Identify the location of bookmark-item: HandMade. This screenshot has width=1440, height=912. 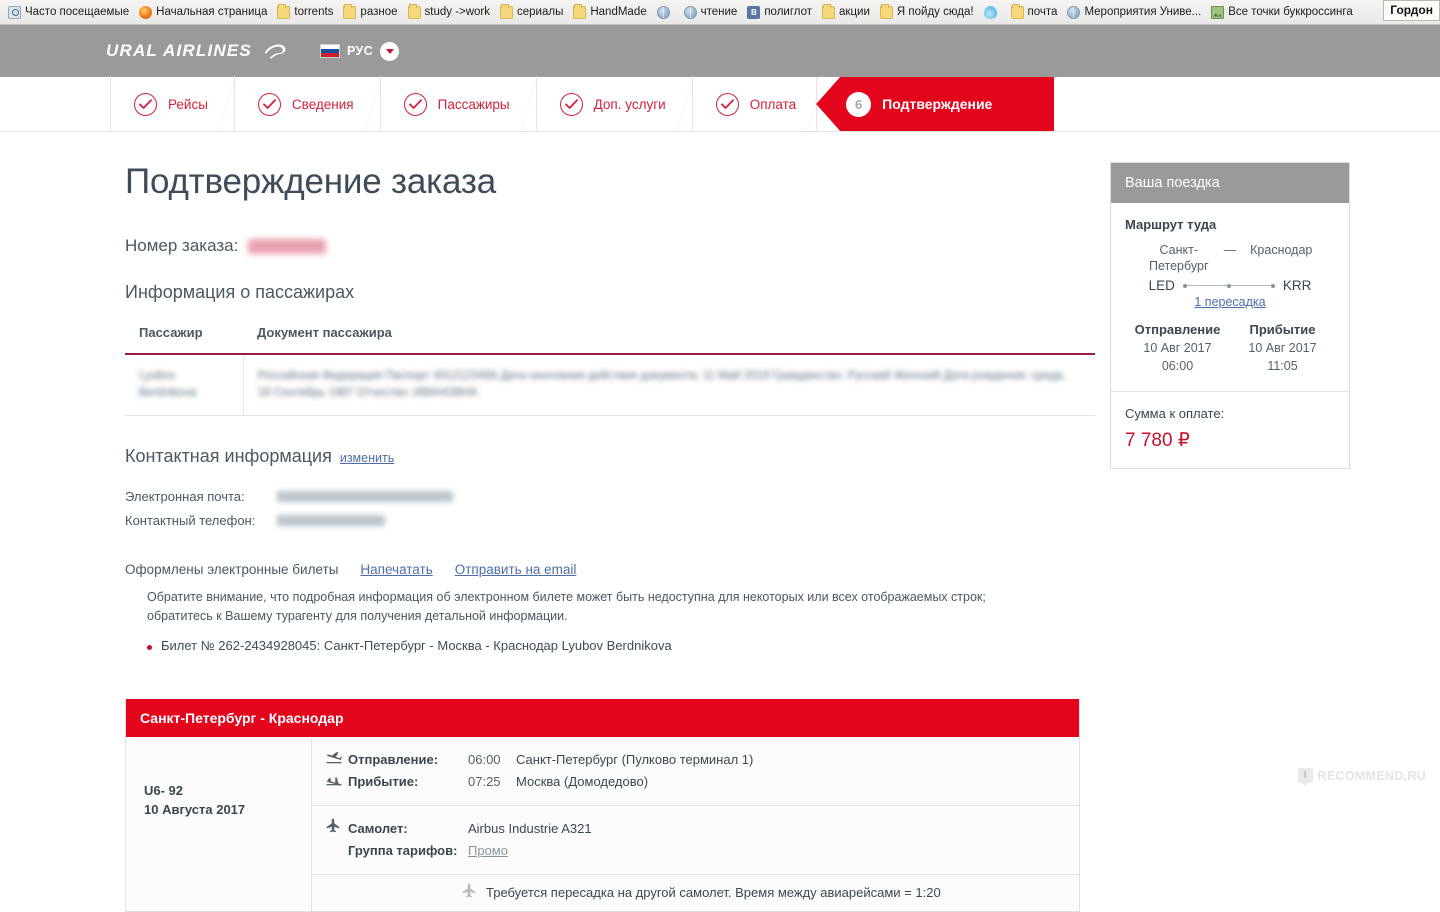
(610, 12).